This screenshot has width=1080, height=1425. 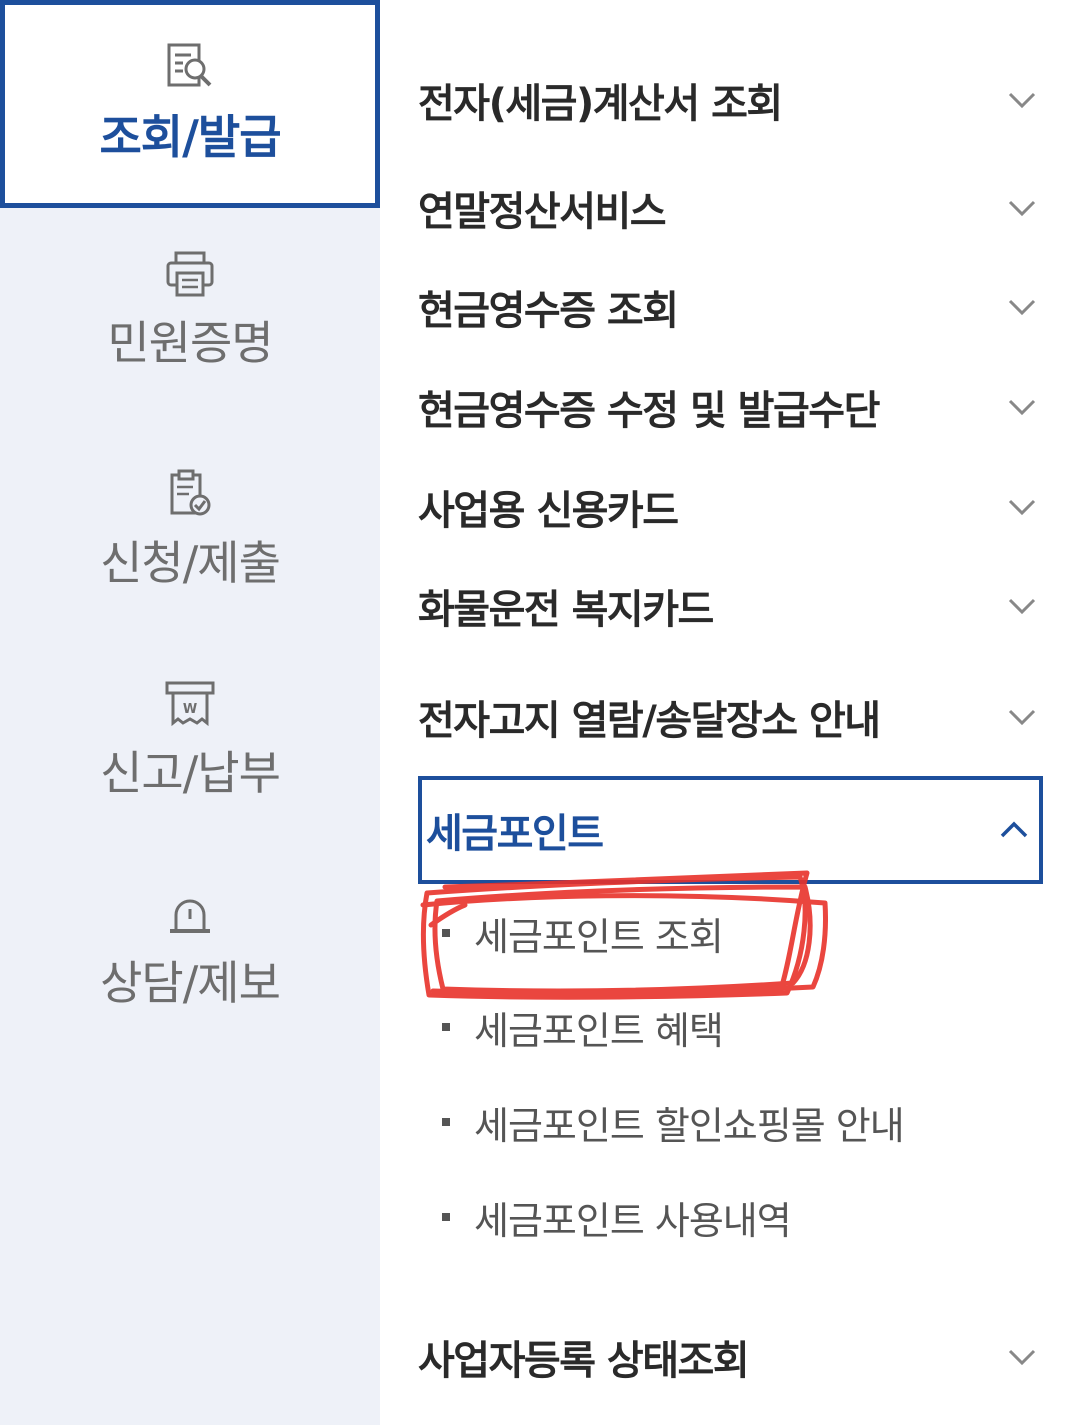 What do you see at coordinates (190, 274) in the screenshot?
I see `printer-icon` at bounding box center [190, 274].